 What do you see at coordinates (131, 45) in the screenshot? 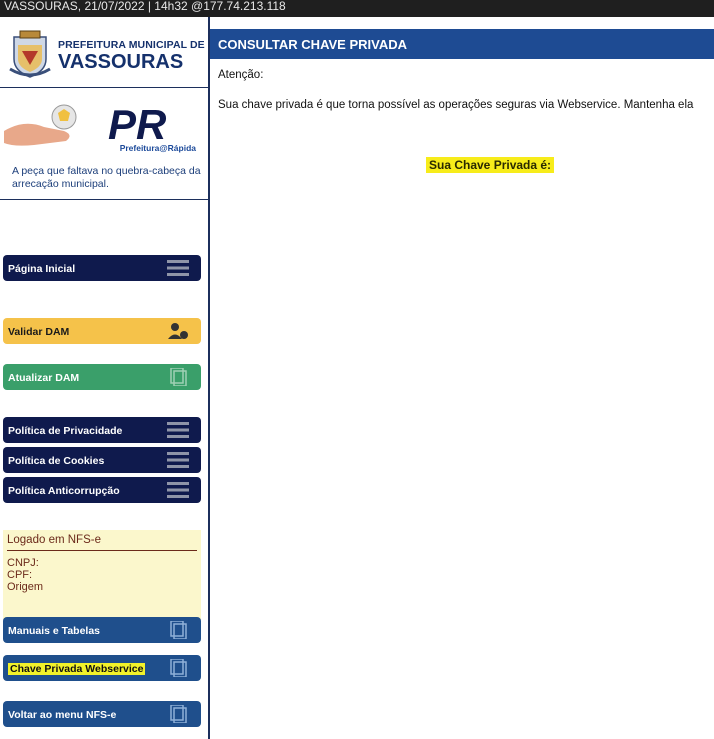
I see `logo-line1: PREFEITURA MUNICIPAL DE` at bounding box center [131, 45].